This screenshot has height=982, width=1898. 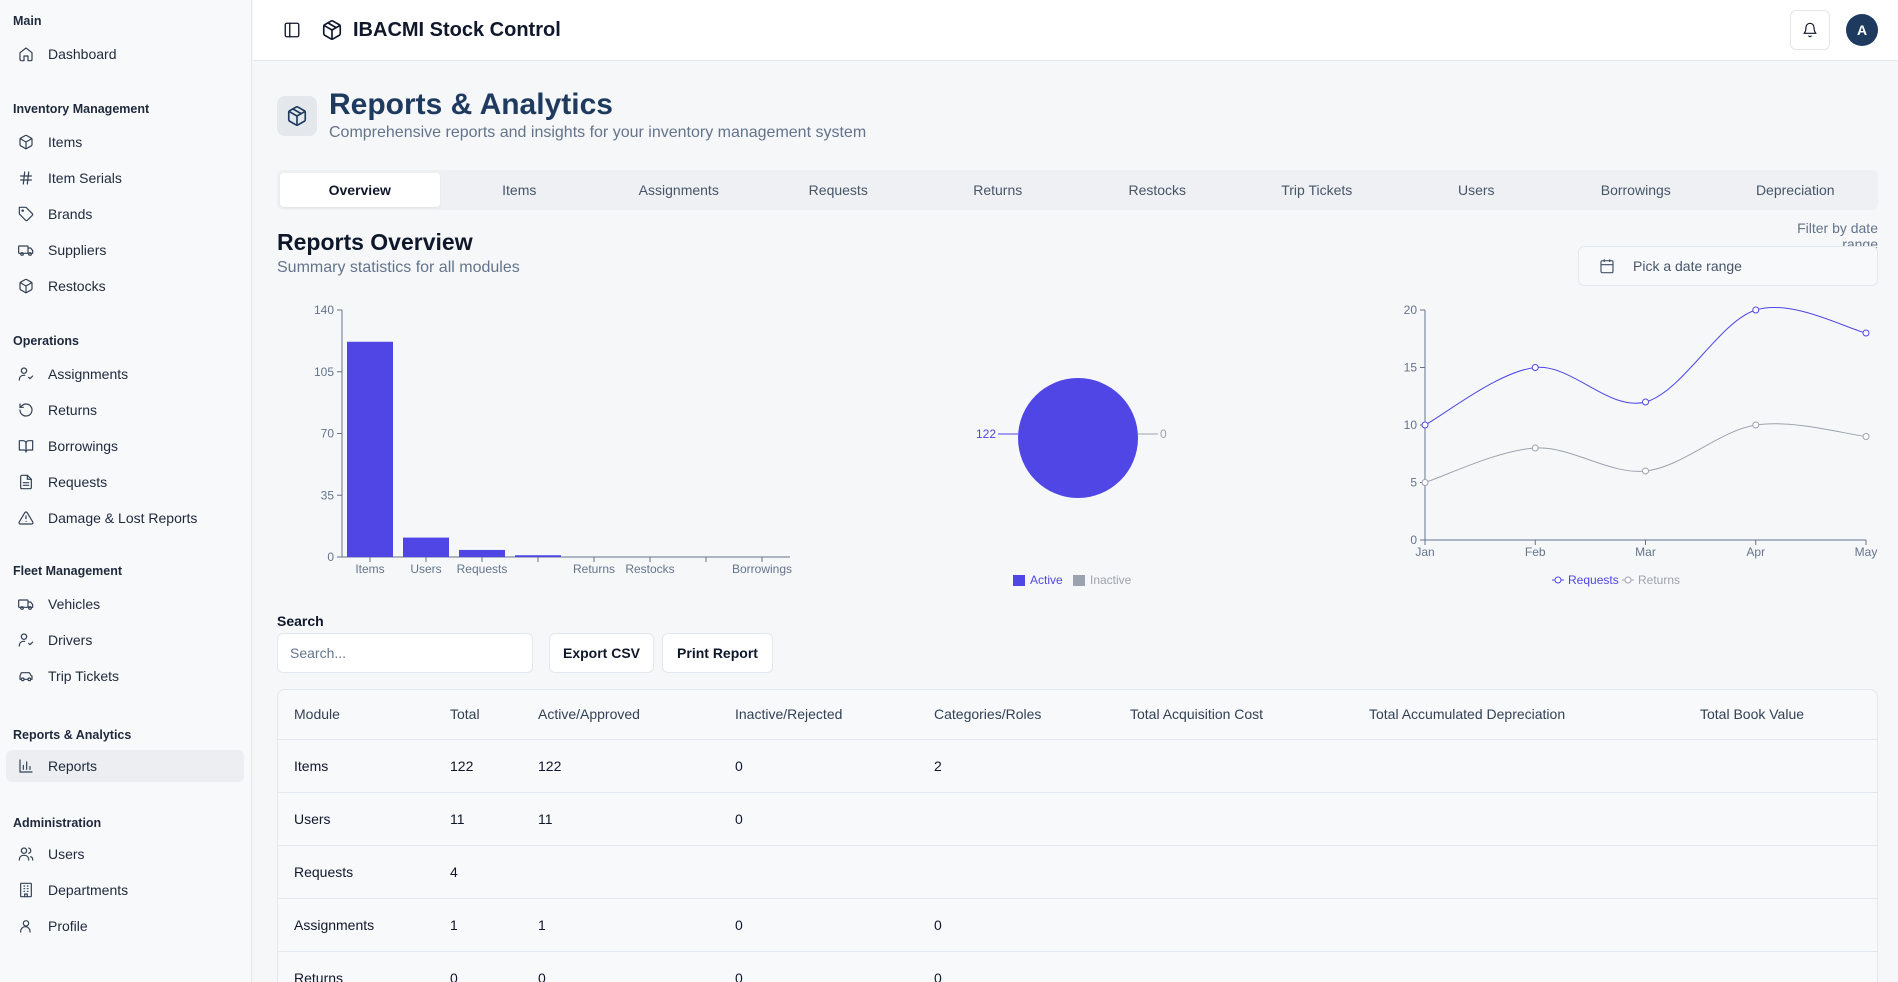 I want to click on sidebar-group-title: Administration, so click(x=57, y=823).